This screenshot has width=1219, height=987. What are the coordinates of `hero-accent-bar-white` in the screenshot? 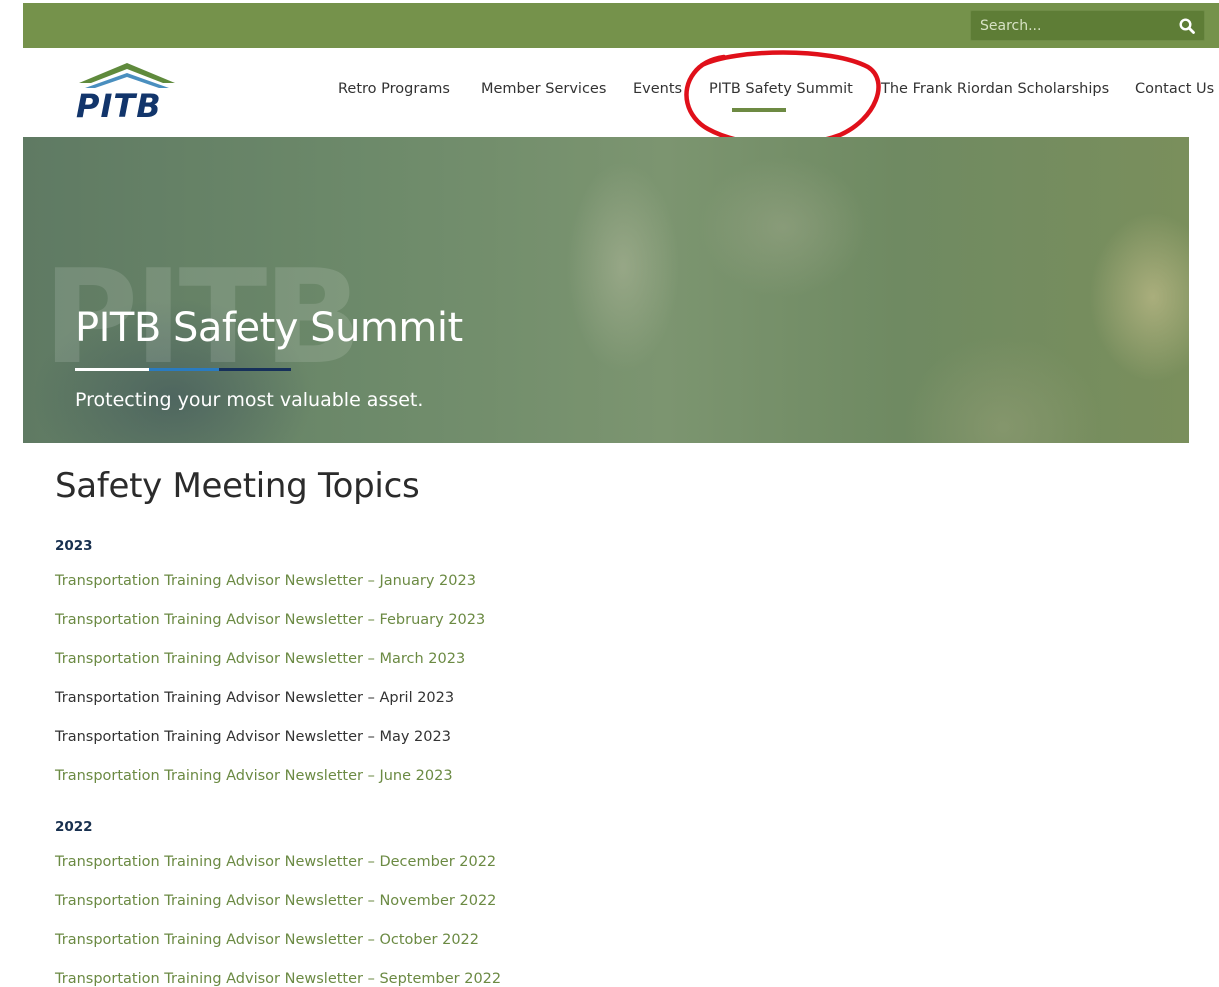 It's located at (112, 369).